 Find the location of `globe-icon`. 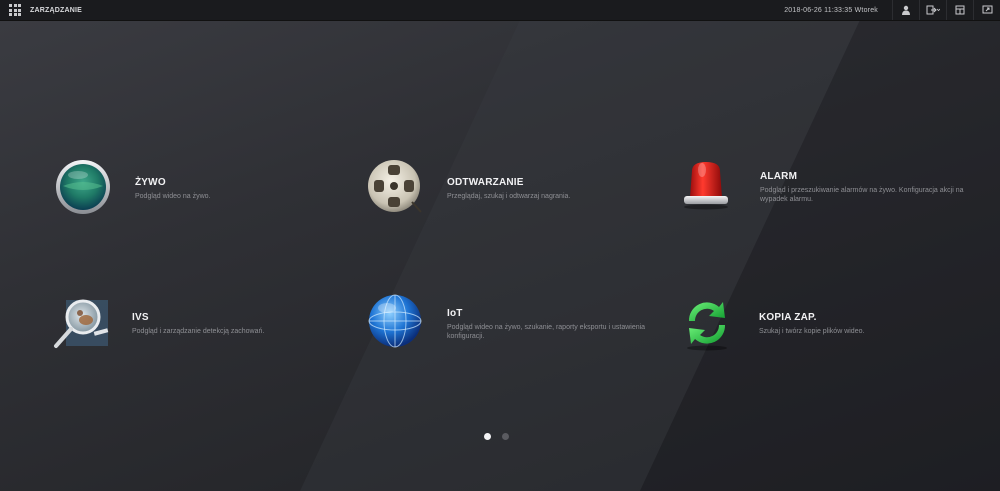

globe-icon is located at coordinates (396, 321).